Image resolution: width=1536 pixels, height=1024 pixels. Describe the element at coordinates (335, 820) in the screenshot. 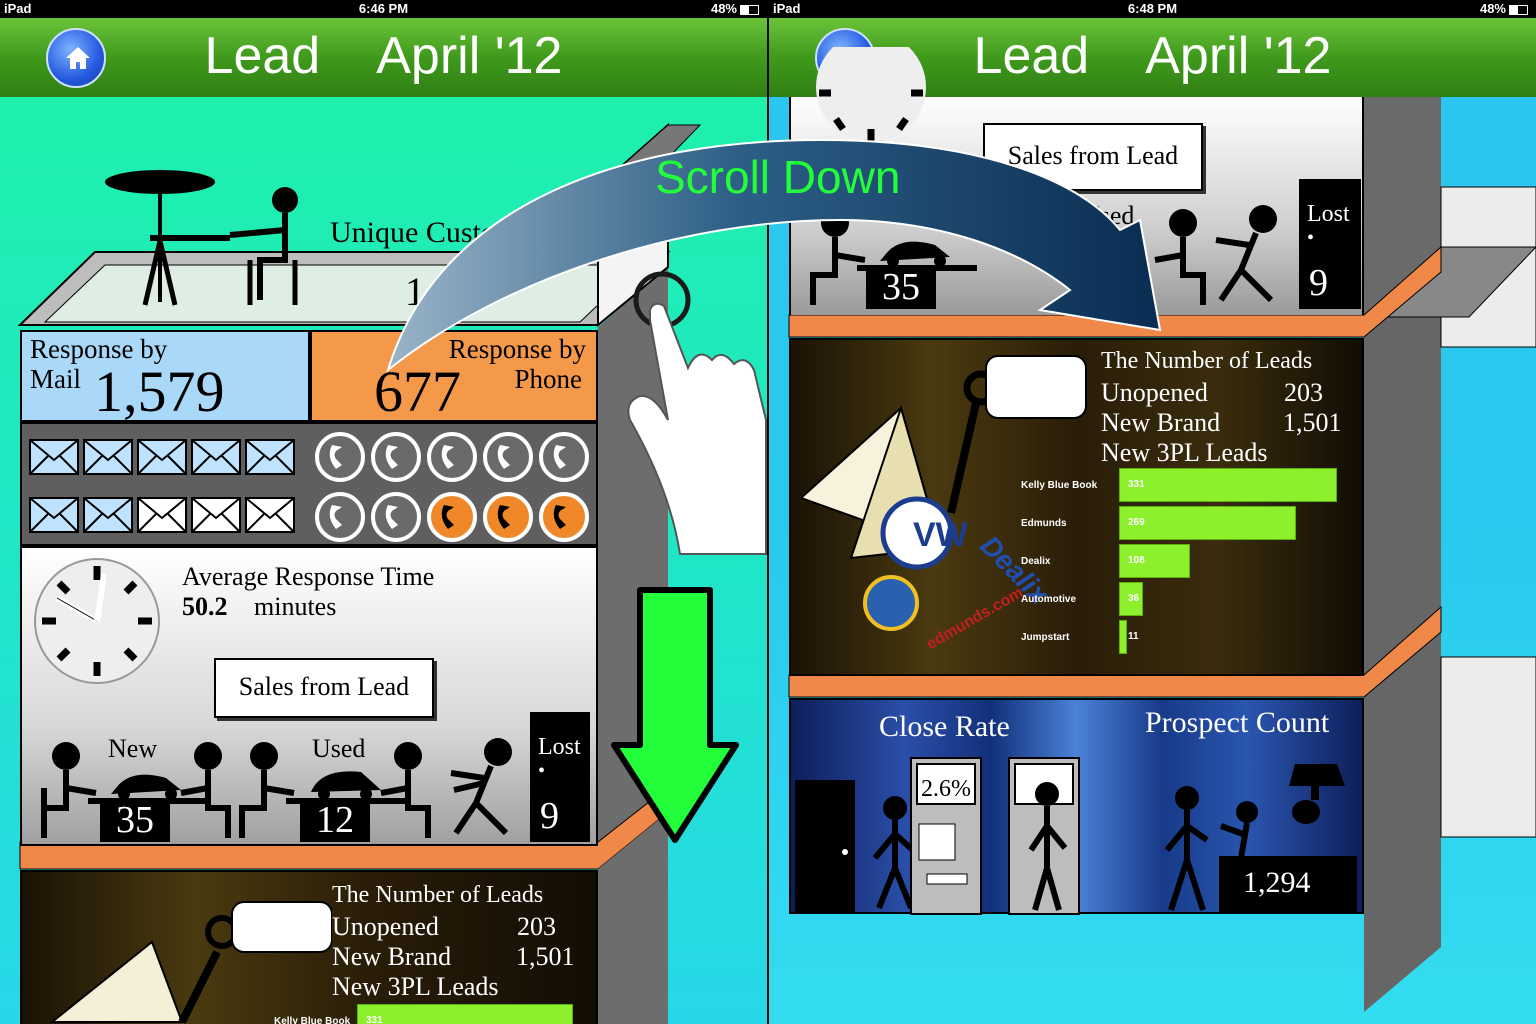

I see `used-value: 12` at that location.